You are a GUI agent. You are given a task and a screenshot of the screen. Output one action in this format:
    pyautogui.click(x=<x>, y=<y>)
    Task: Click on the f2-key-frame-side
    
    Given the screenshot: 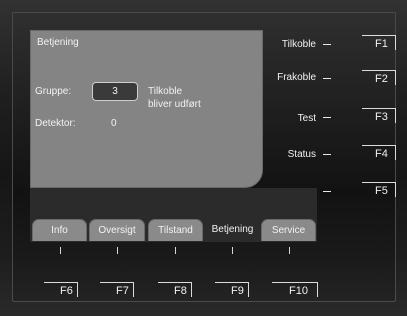 What is the action you would take?
    pyautogui.click(x=395, y=77)
    